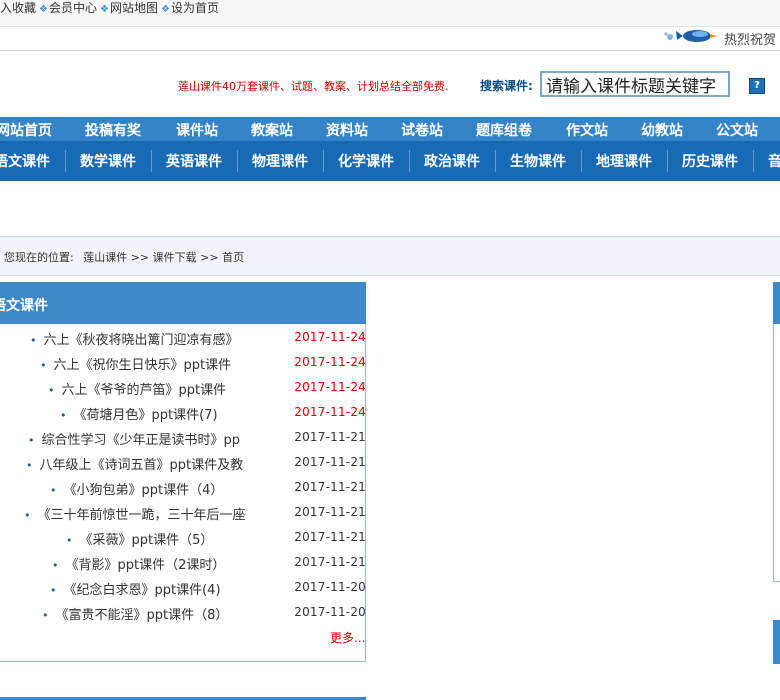  I want to click on nav-documents: 公文站, so click(737, 130).